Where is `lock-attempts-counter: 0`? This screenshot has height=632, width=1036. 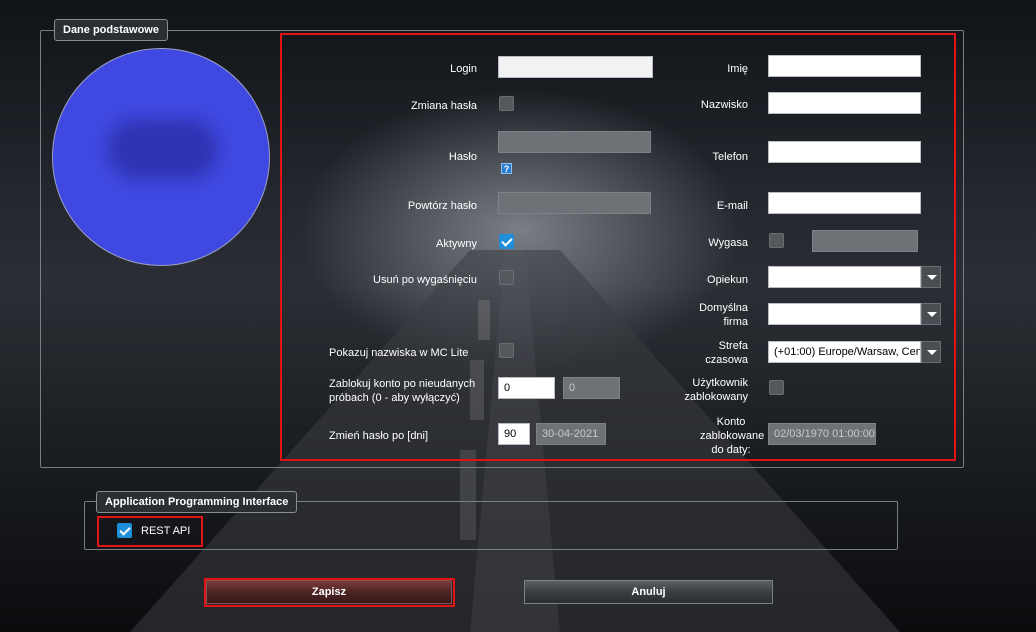 lock-attempts-counter: 0 is located at coordinates (591, 388).